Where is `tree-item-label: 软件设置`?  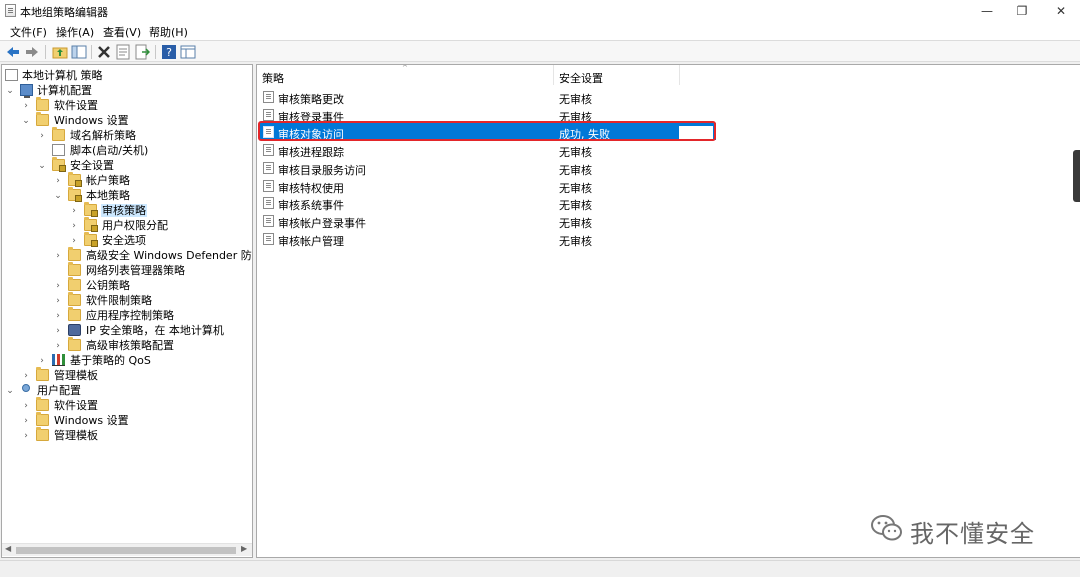 tree-item-label: 软件设置 is located at coordinates (76, 405).